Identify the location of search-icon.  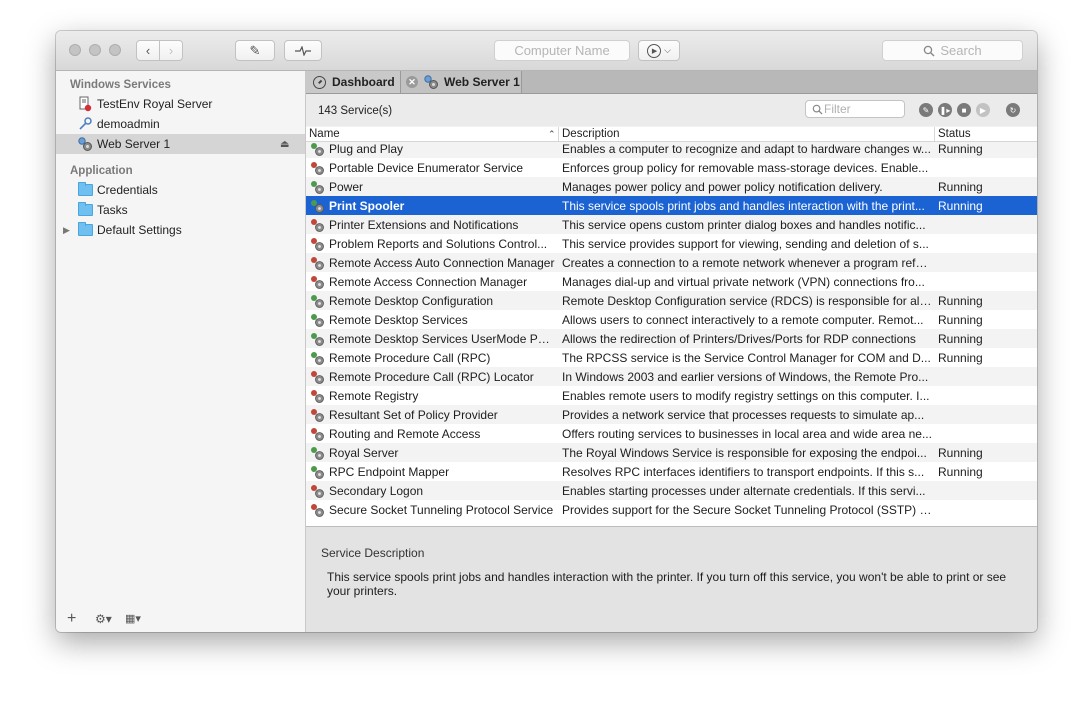
(817, 109).